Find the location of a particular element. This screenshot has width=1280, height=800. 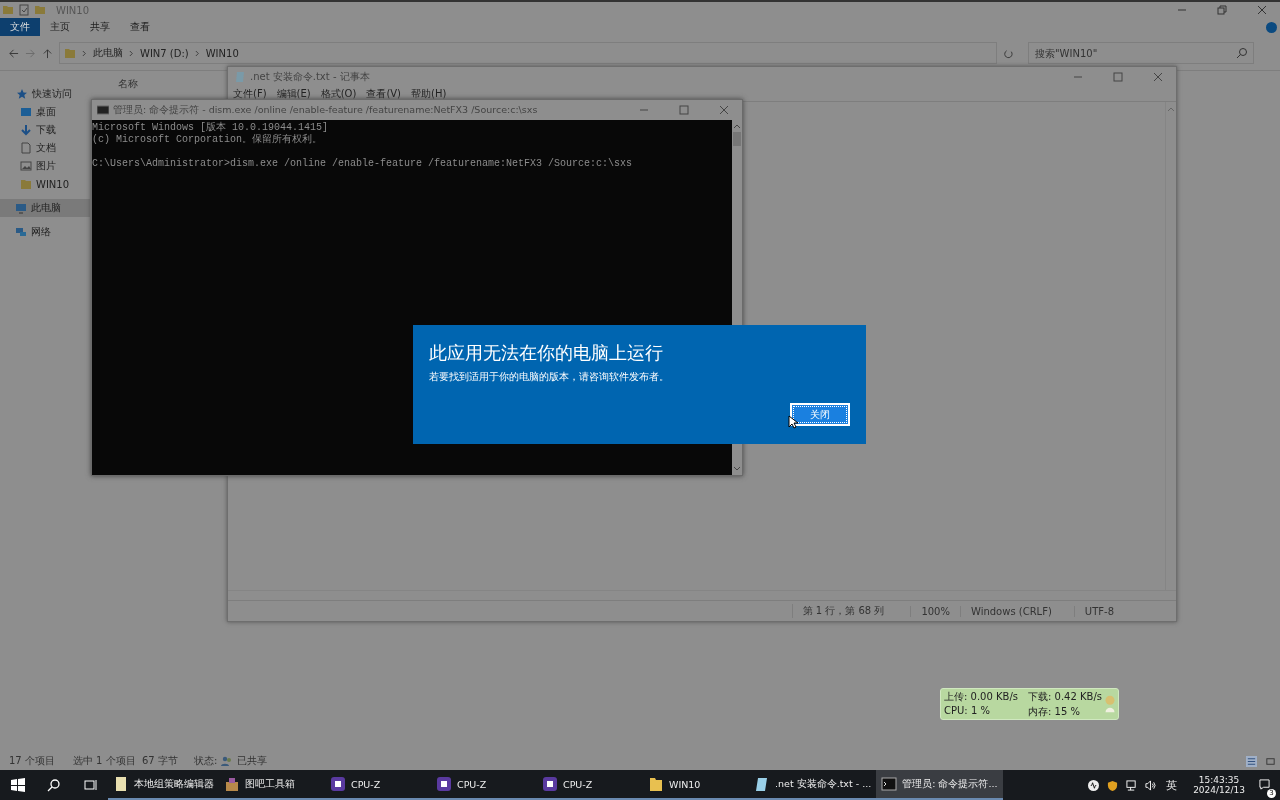

share-state: 已共享 is located at coordinates (252, 761).